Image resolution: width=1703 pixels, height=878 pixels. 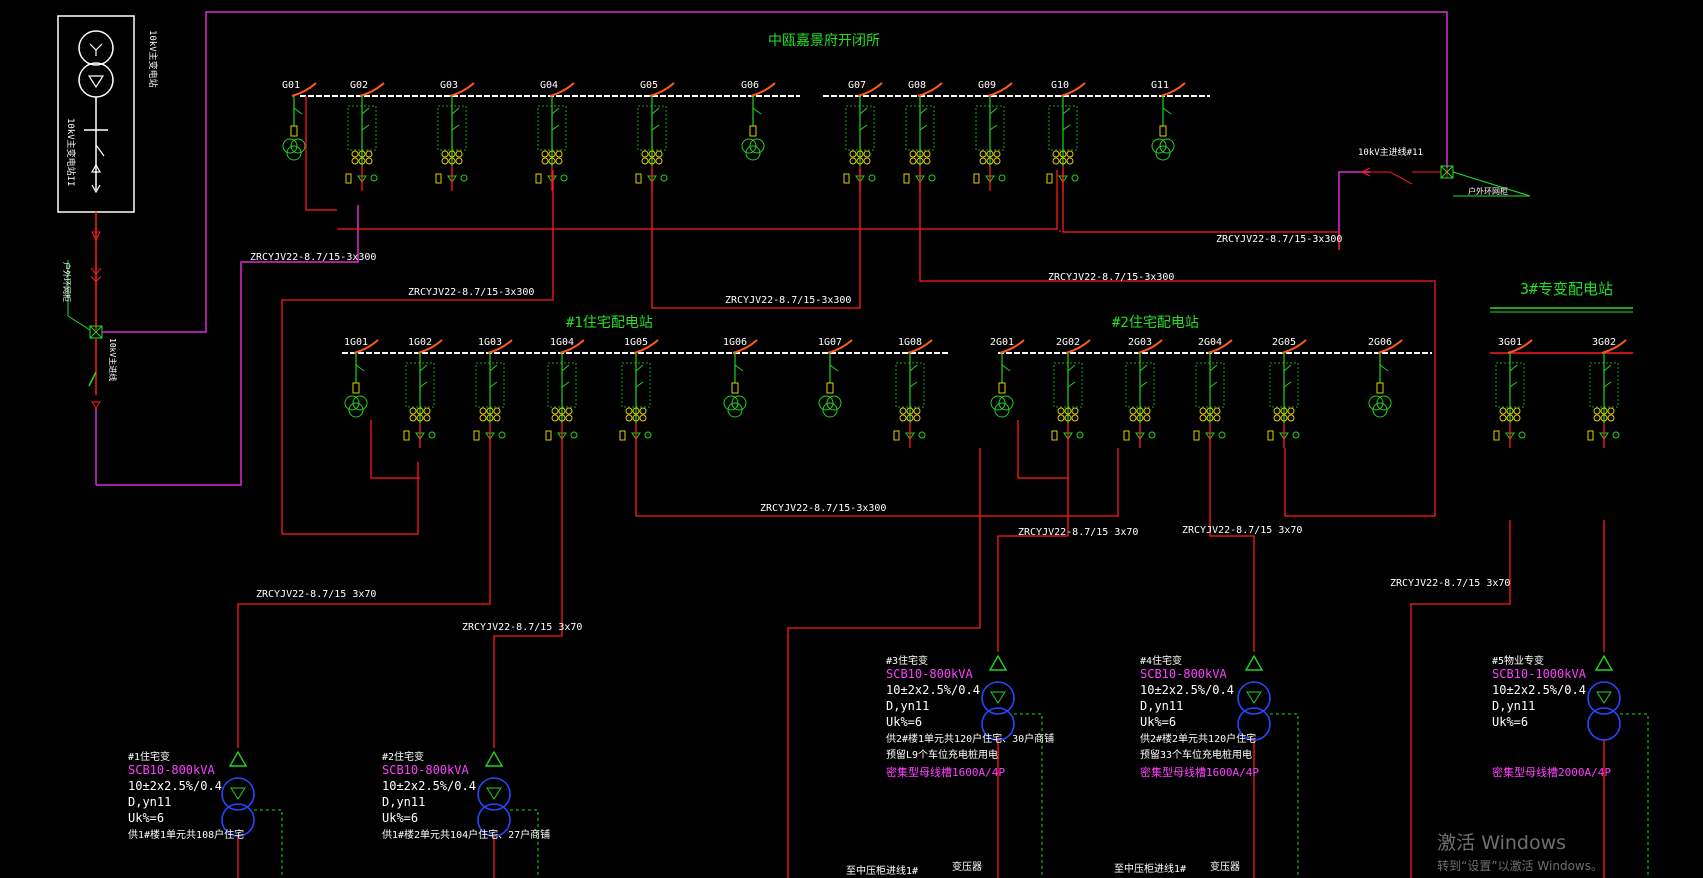 What do you see at coordinates (186, 834) in the screenshot?
I see `transformer-1-note1: 供1#楼1单元共108户住宅` at bounding box center [186, 834].